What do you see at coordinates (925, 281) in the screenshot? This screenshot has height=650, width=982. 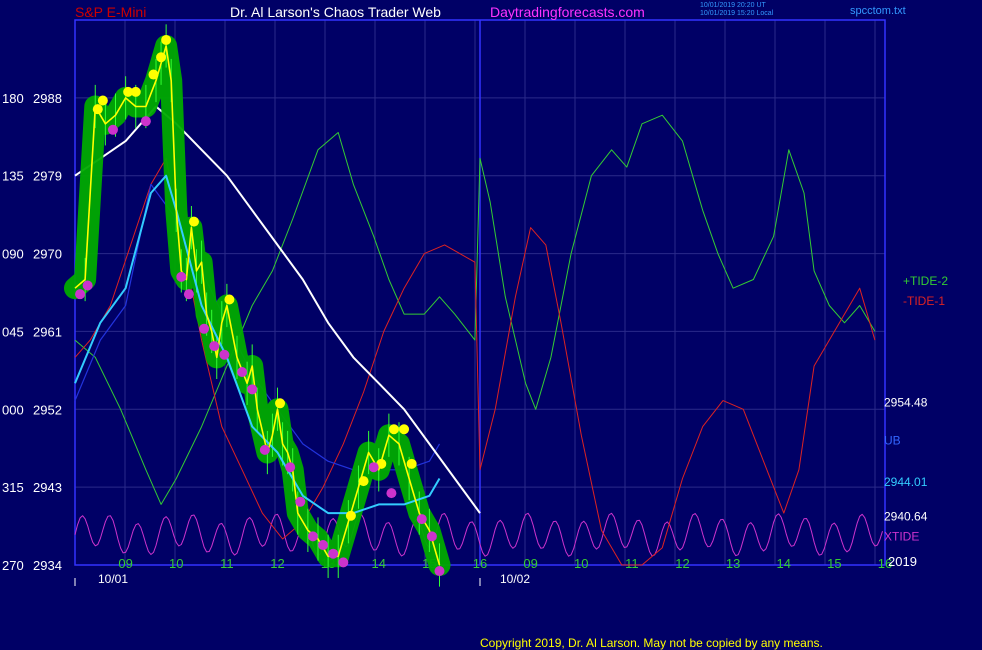 I see `legend-tide-plus2: +TIDE-2` at bounding box center [925, 281].